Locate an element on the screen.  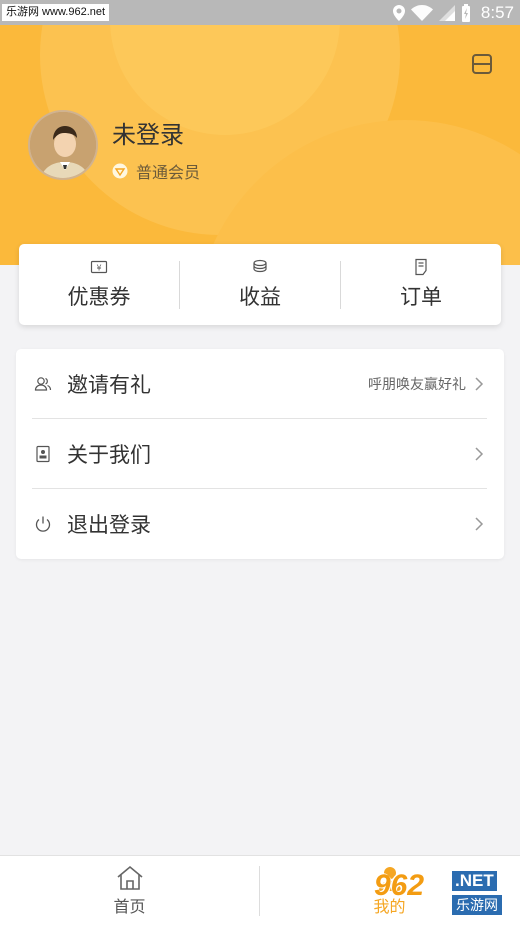
power-icon is located at coordinates (43, 524).